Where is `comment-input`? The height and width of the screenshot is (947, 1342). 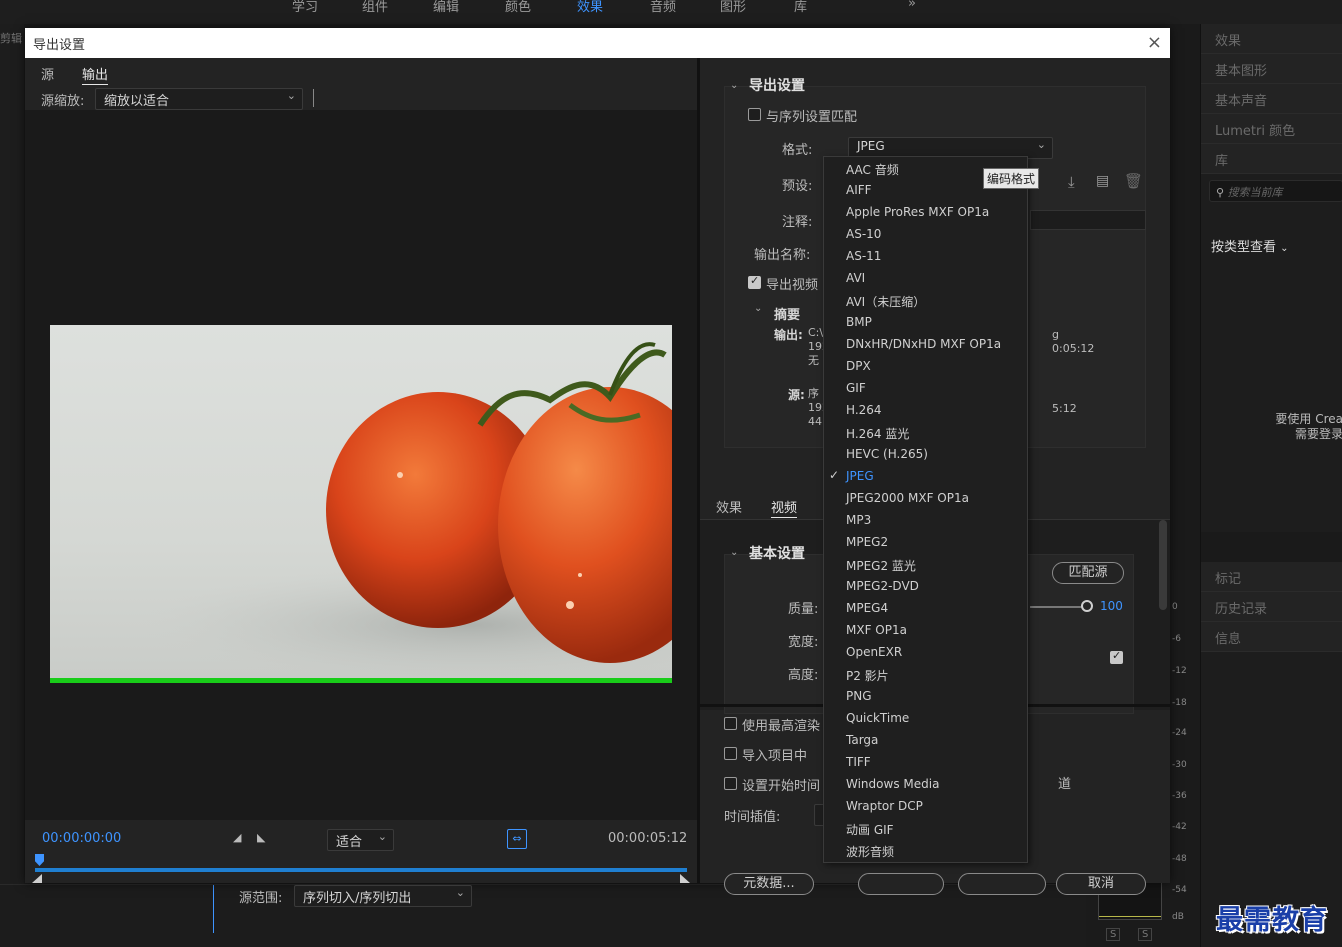
comment-input is located at coordinates (1088, 220).